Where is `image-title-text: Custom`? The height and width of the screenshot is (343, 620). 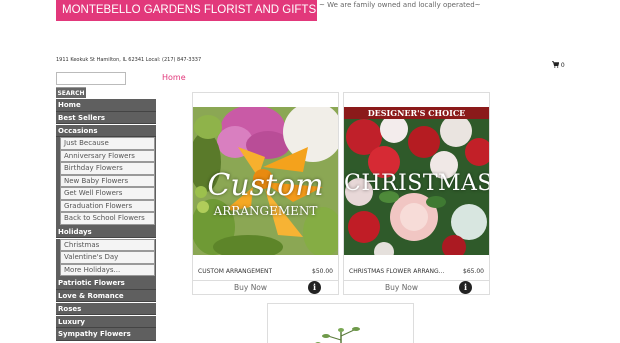
image-title-text: Custom is located at coordinates (265, 185).